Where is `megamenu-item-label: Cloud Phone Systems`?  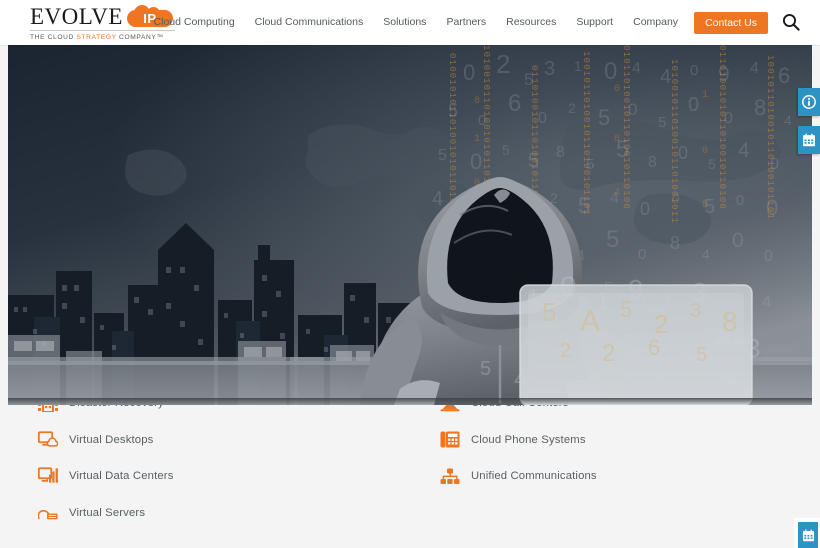 megamenu-item-label: Cloud Phone Systems is located at coordinates (528, 439).